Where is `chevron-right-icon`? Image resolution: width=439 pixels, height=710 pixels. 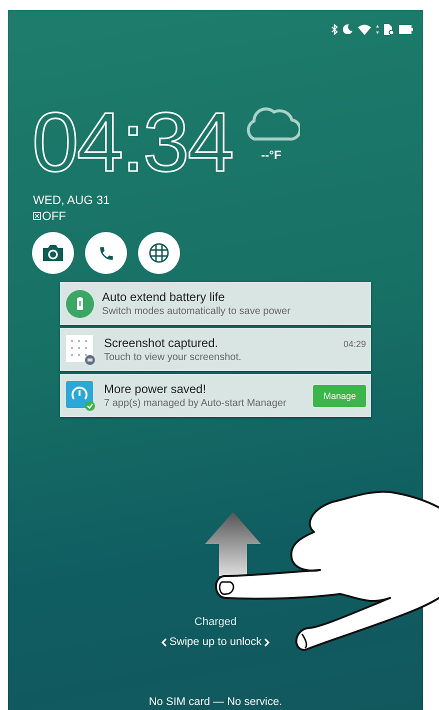
chevron-right-icon is located at coordinates (267, 642).